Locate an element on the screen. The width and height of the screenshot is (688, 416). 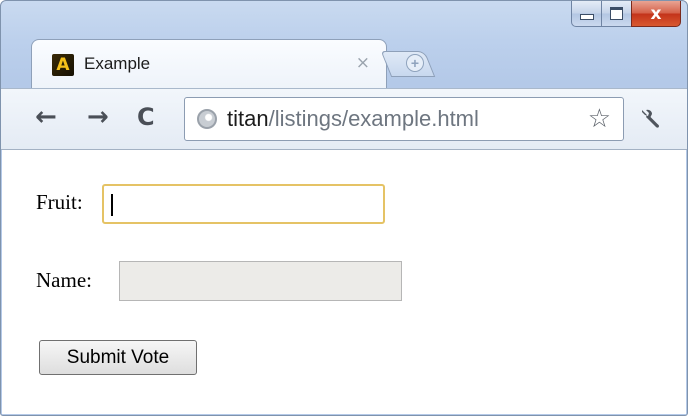
close-window-button: x is located at coordinates (656, 14).